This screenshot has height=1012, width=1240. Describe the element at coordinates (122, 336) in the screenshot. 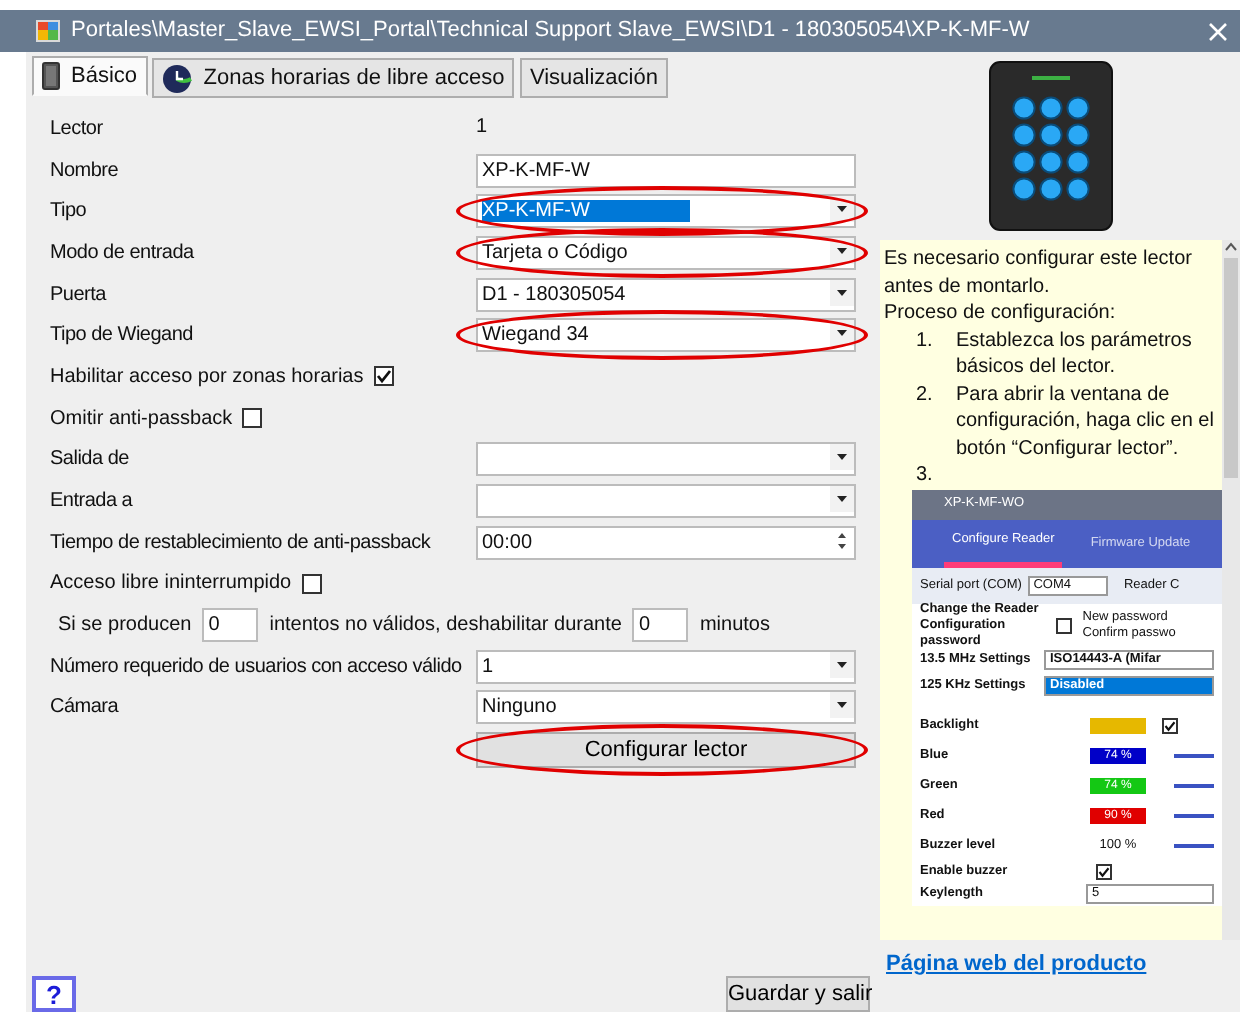

I see `field-label: Tipo de Wiegand` at that location.